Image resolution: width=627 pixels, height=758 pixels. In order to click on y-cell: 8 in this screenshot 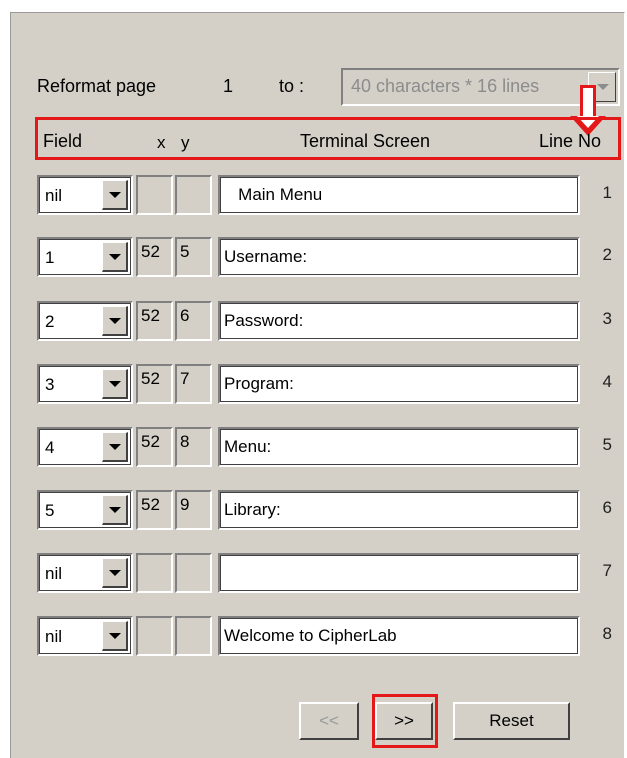, I will do `click(193, 447)`.